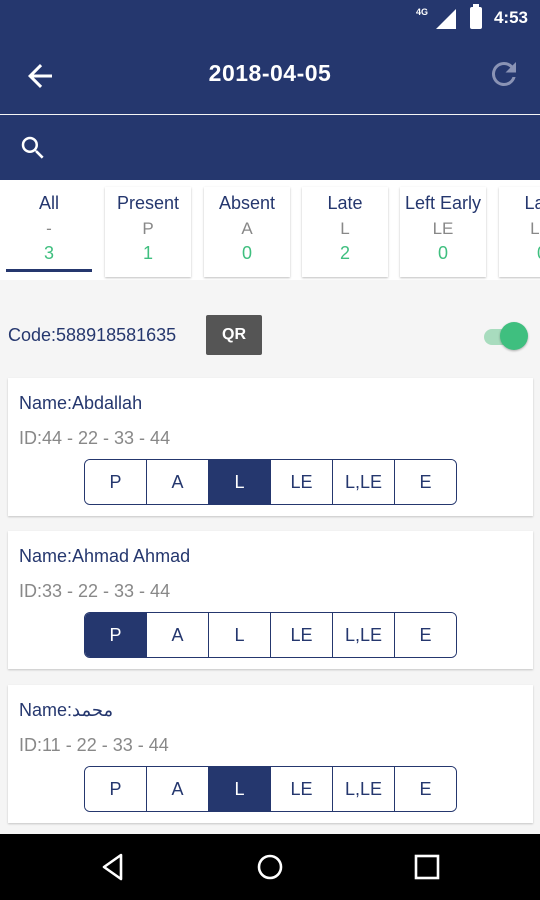  What do you see at coordinates (535, 228) in the screenshot?
I see `filter-code: L,L` at bounding box center [535, 228].